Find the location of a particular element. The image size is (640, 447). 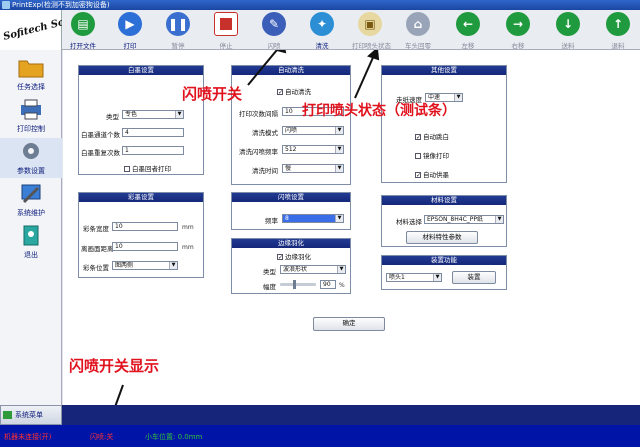

home-icon: ⌂ is located at coordinates (418, 24).